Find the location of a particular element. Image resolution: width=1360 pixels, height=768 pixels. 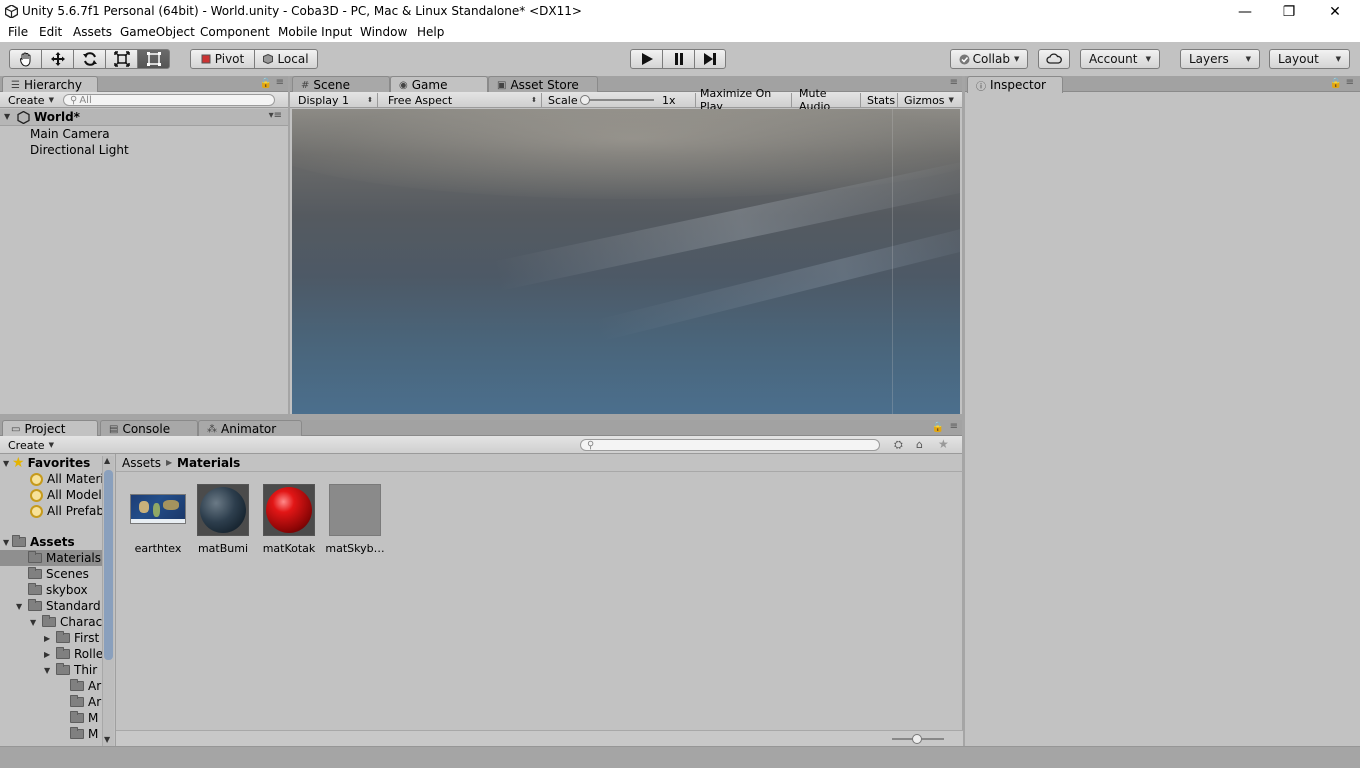

tab-scene: # Scene is located at coordinates (341, 84).